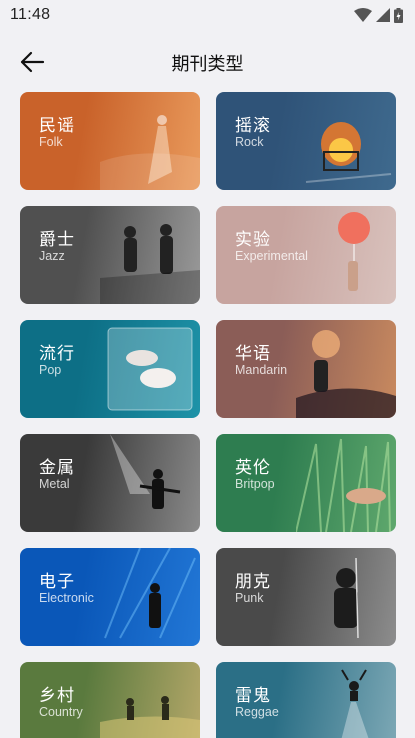  I want to click on genre-card-electronic: 电子 Electronic, so click(110, 597).